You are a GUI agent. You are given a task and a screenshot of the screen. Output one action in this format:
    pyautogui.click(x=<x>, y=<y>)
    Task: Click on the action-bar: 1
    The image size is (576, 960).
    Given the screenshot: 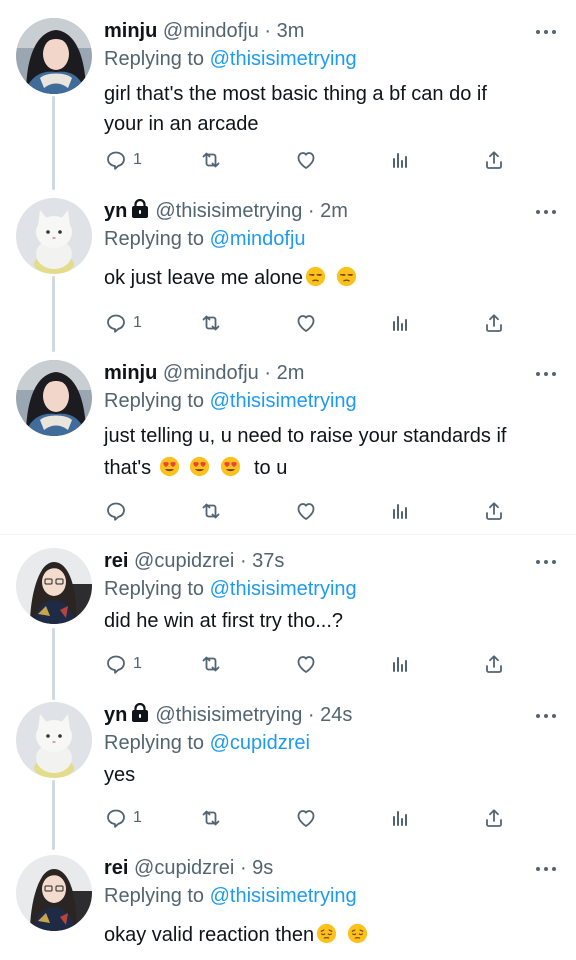 What is the action you would take?
    pyautogui.click(x=304, y=323)
    